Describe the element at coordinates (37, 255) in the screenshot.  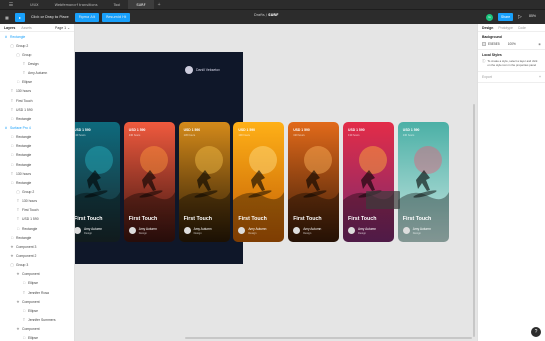
I see `layer-row: ❖ Component 2` at that location.